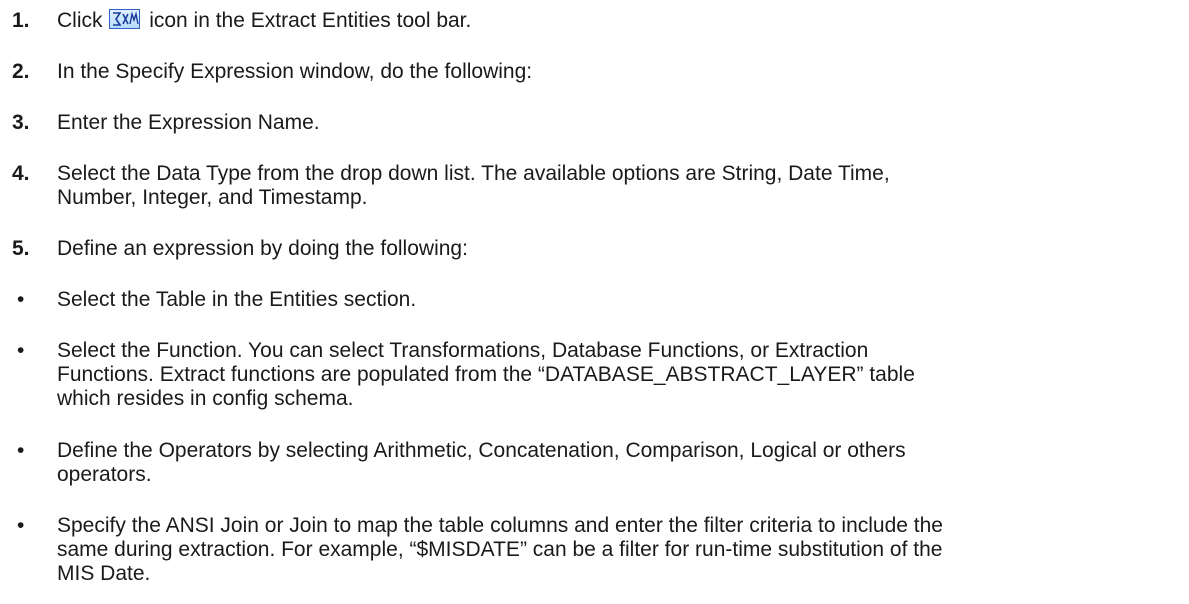 The image size is (1189, 604). I want to click on step-text: icon in the Extract Entities tool bar., so click(310, 20).